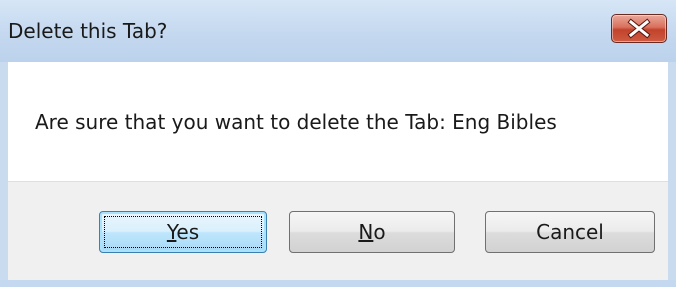 This screenshot has width=676, height=287. I want to click on cancel-button: Cancel, so click(570, 232).